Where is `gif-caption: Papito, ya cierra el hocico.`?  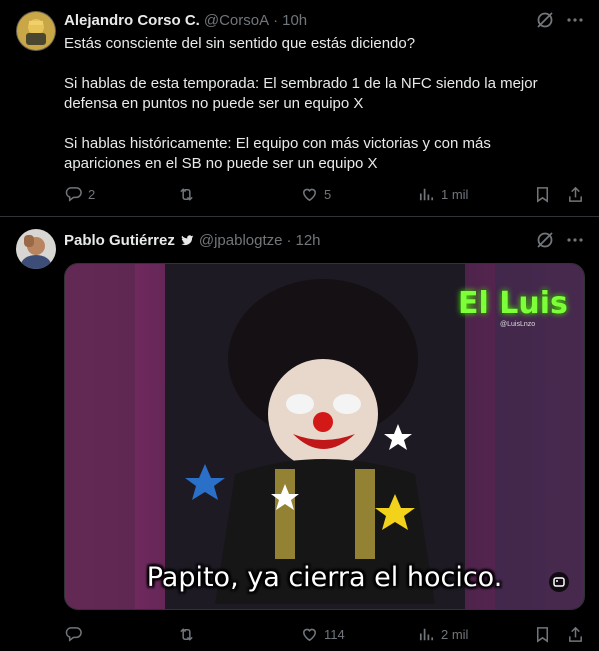 gif-caption: Papito, ya cierra el hocico. is located at coordinates (324, 577).